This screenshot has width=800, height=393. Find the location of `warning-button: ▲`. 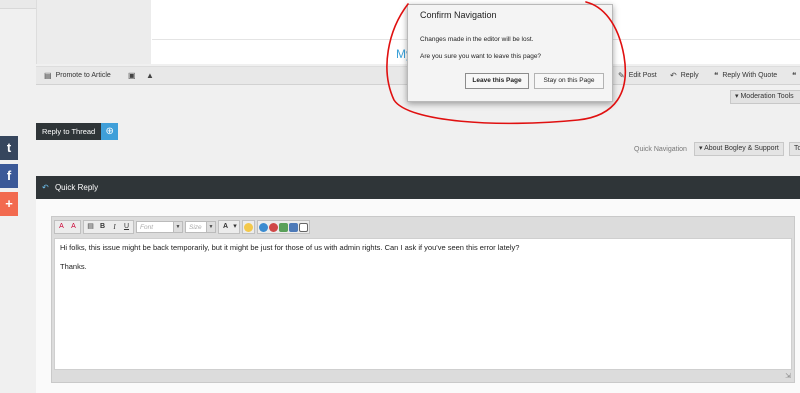

warning-button: ▲ is located at coordinates (150, 75).